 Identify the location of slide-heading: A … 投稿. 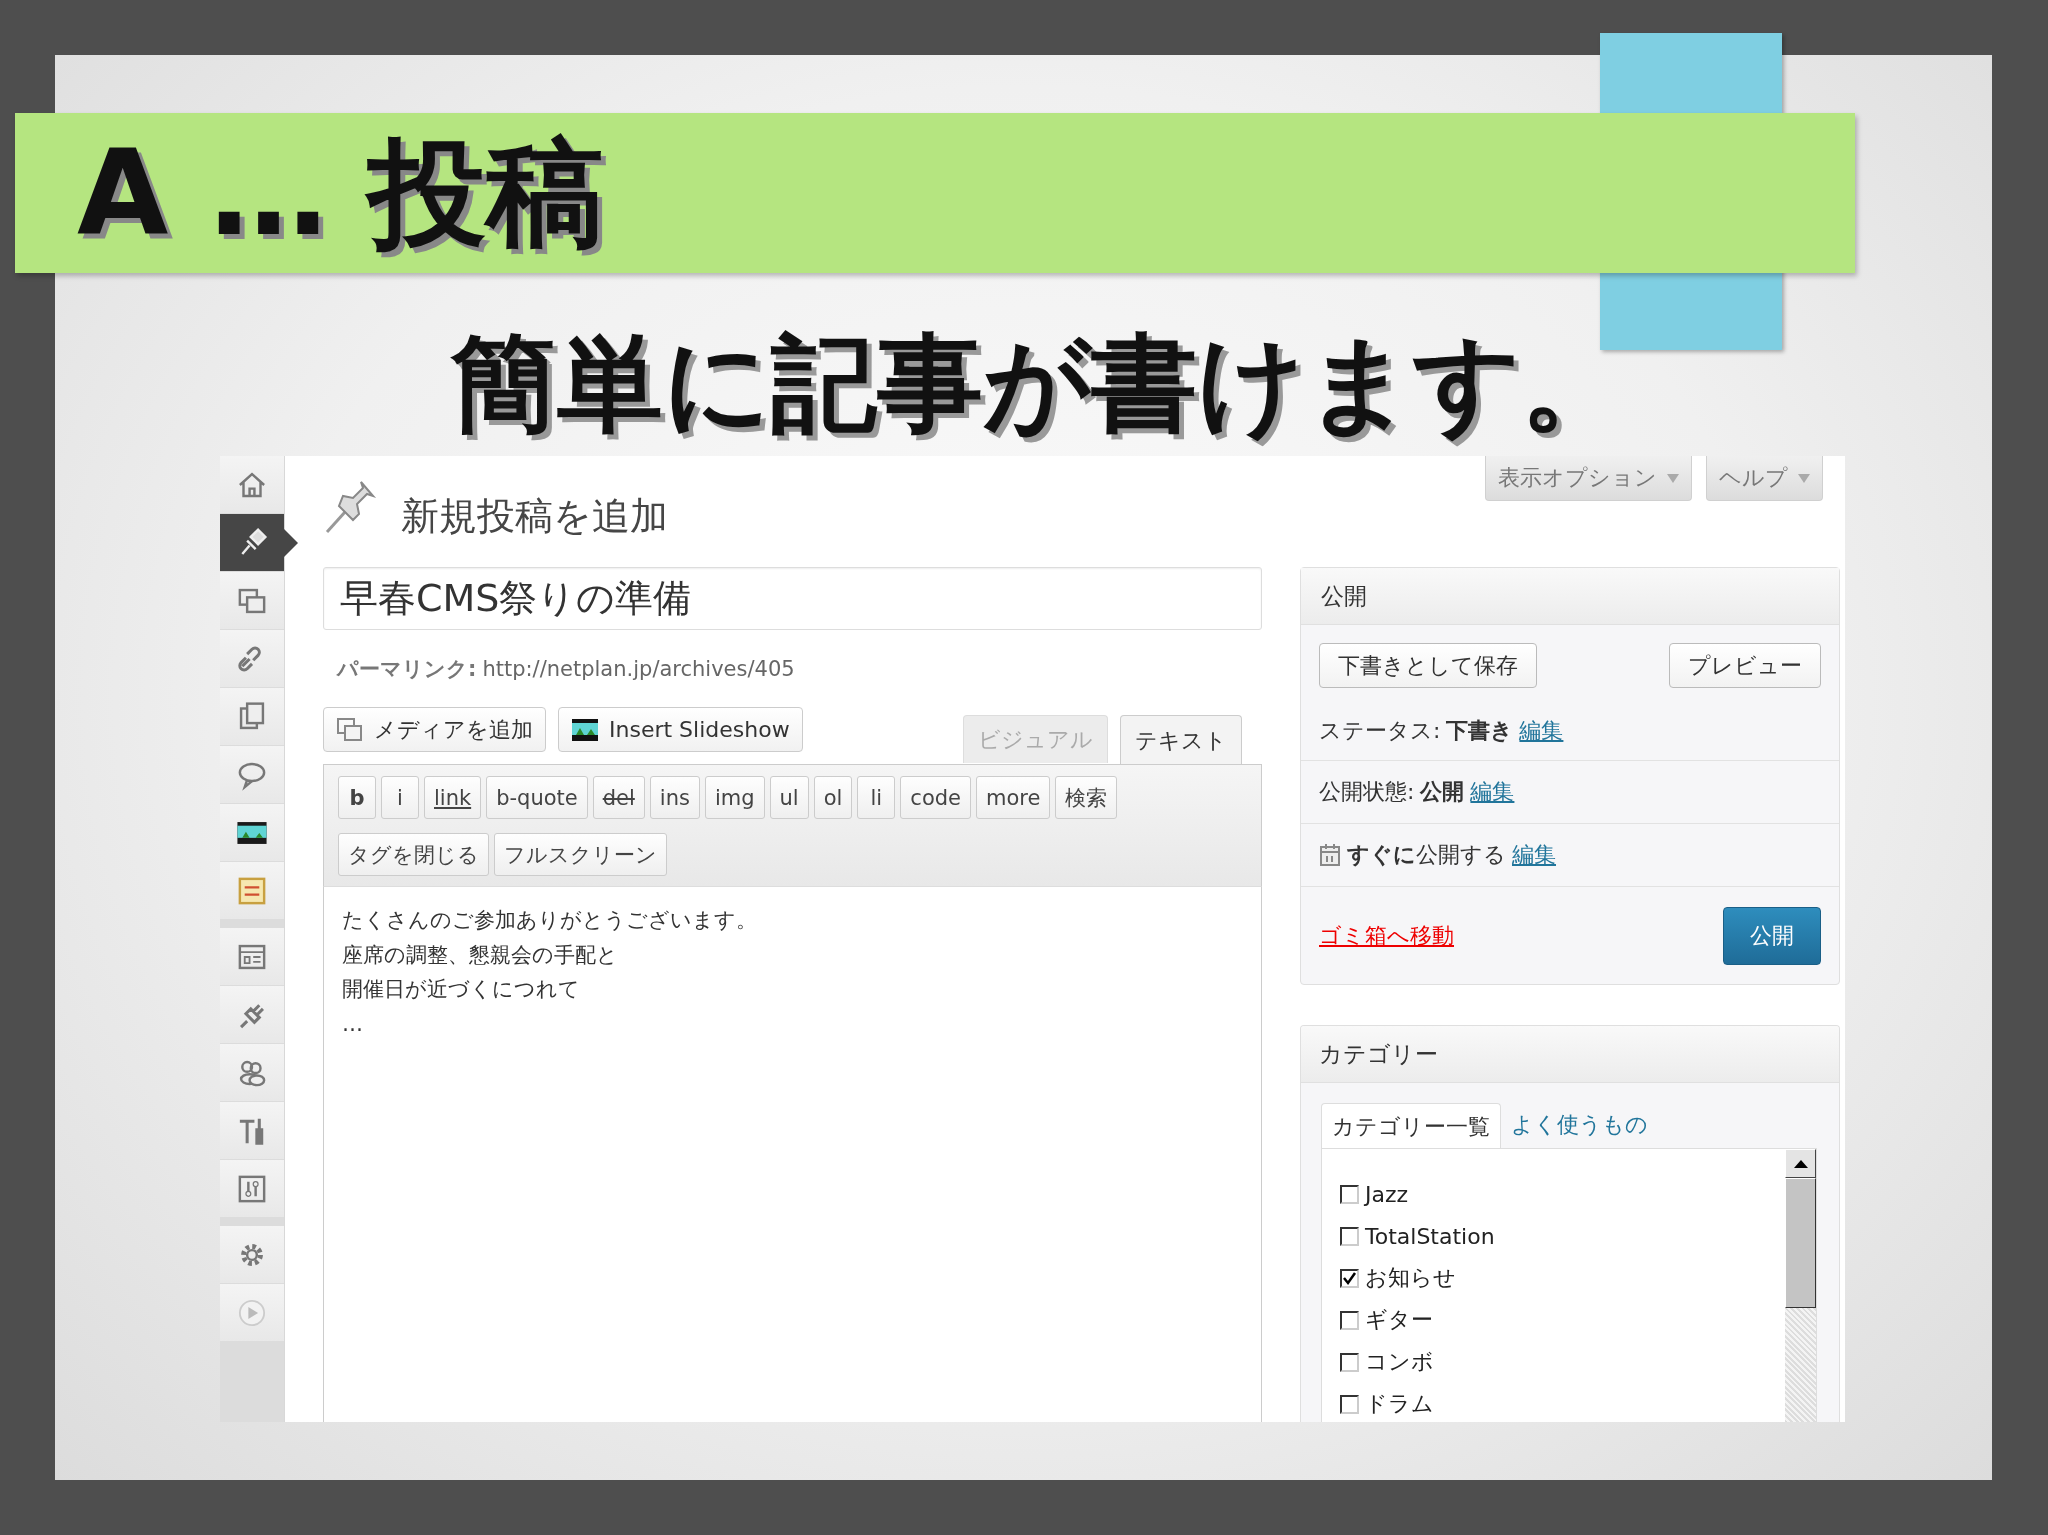
(341, 193).